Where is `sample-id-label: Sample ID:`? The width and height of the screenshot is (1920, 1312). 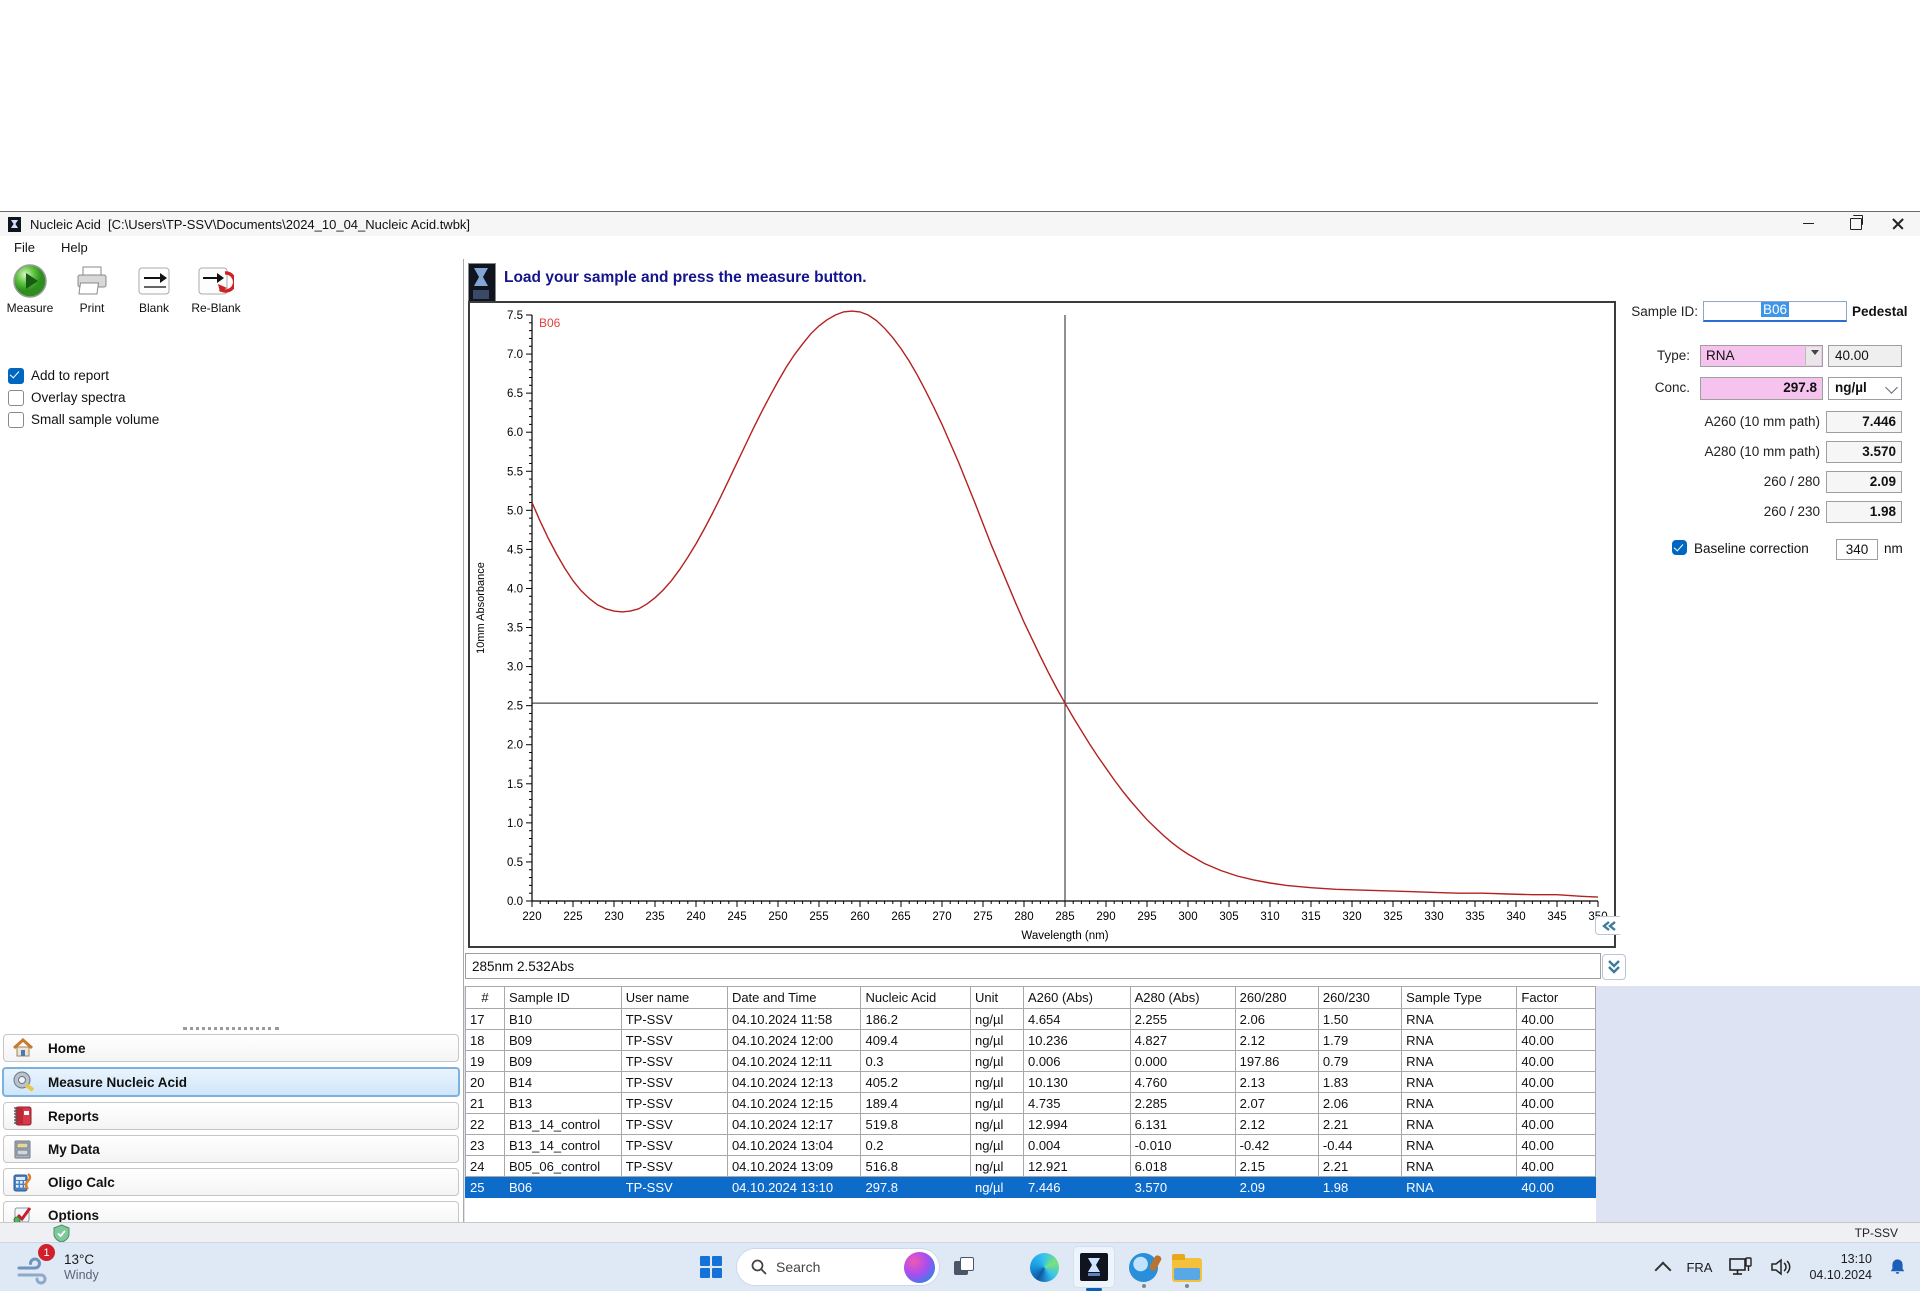 sample-id-label: Sample ID: is located at coordinates (1664, 311).